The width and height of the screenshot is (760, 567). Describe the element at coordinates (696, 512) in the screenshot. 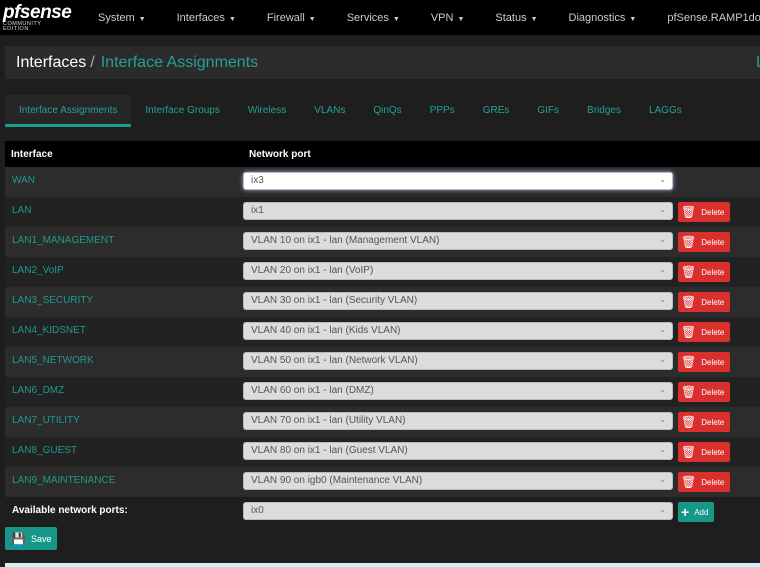

I see `add-button: + Add` at that location.